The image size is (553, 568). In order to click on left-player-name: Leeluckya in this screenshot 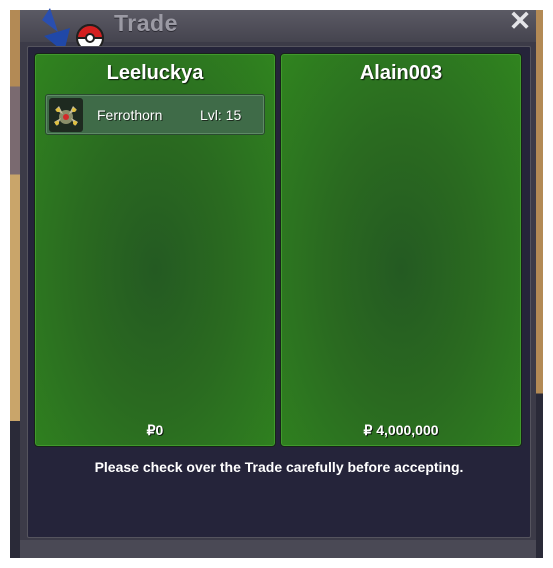, I will do `click(155, 73)`.